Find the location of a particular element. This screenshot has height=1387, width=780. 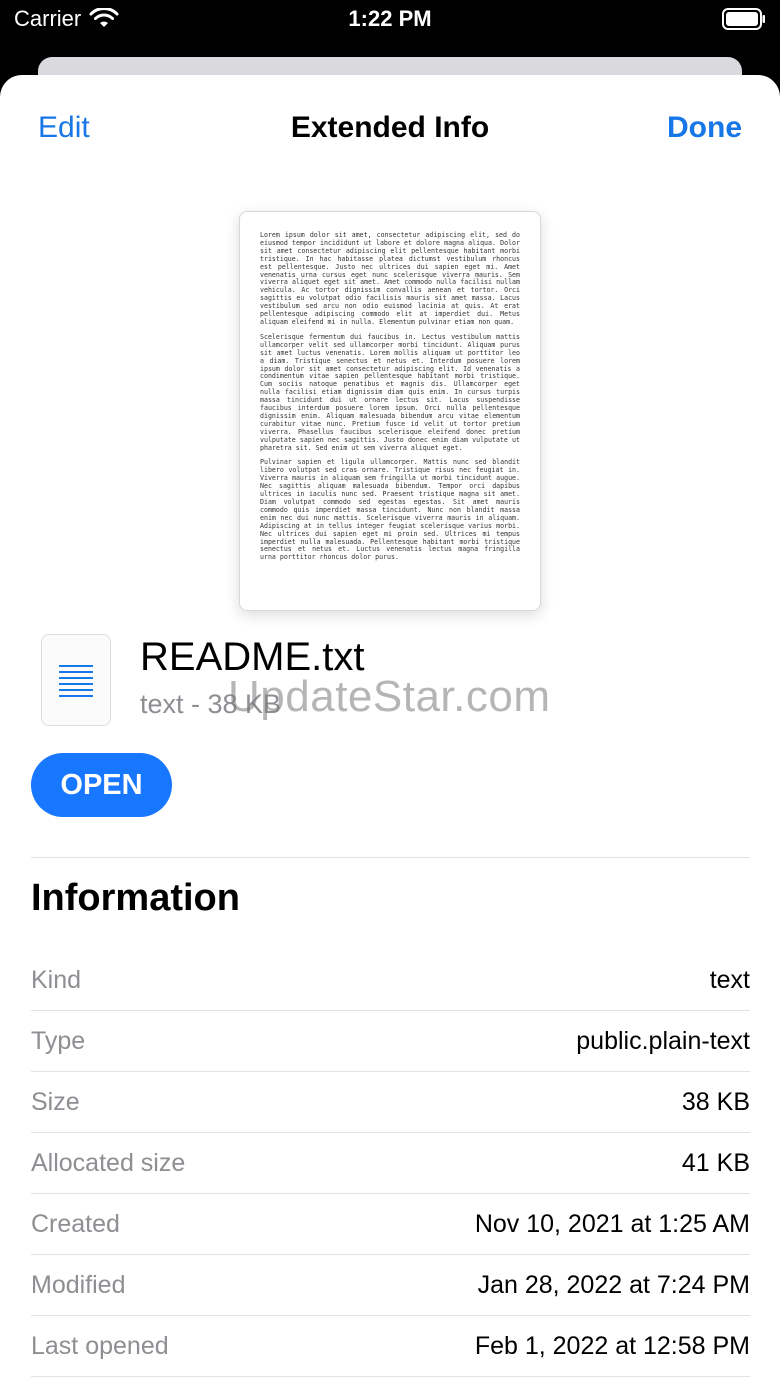

info-key: Kind is located at coordinates (56, 980).